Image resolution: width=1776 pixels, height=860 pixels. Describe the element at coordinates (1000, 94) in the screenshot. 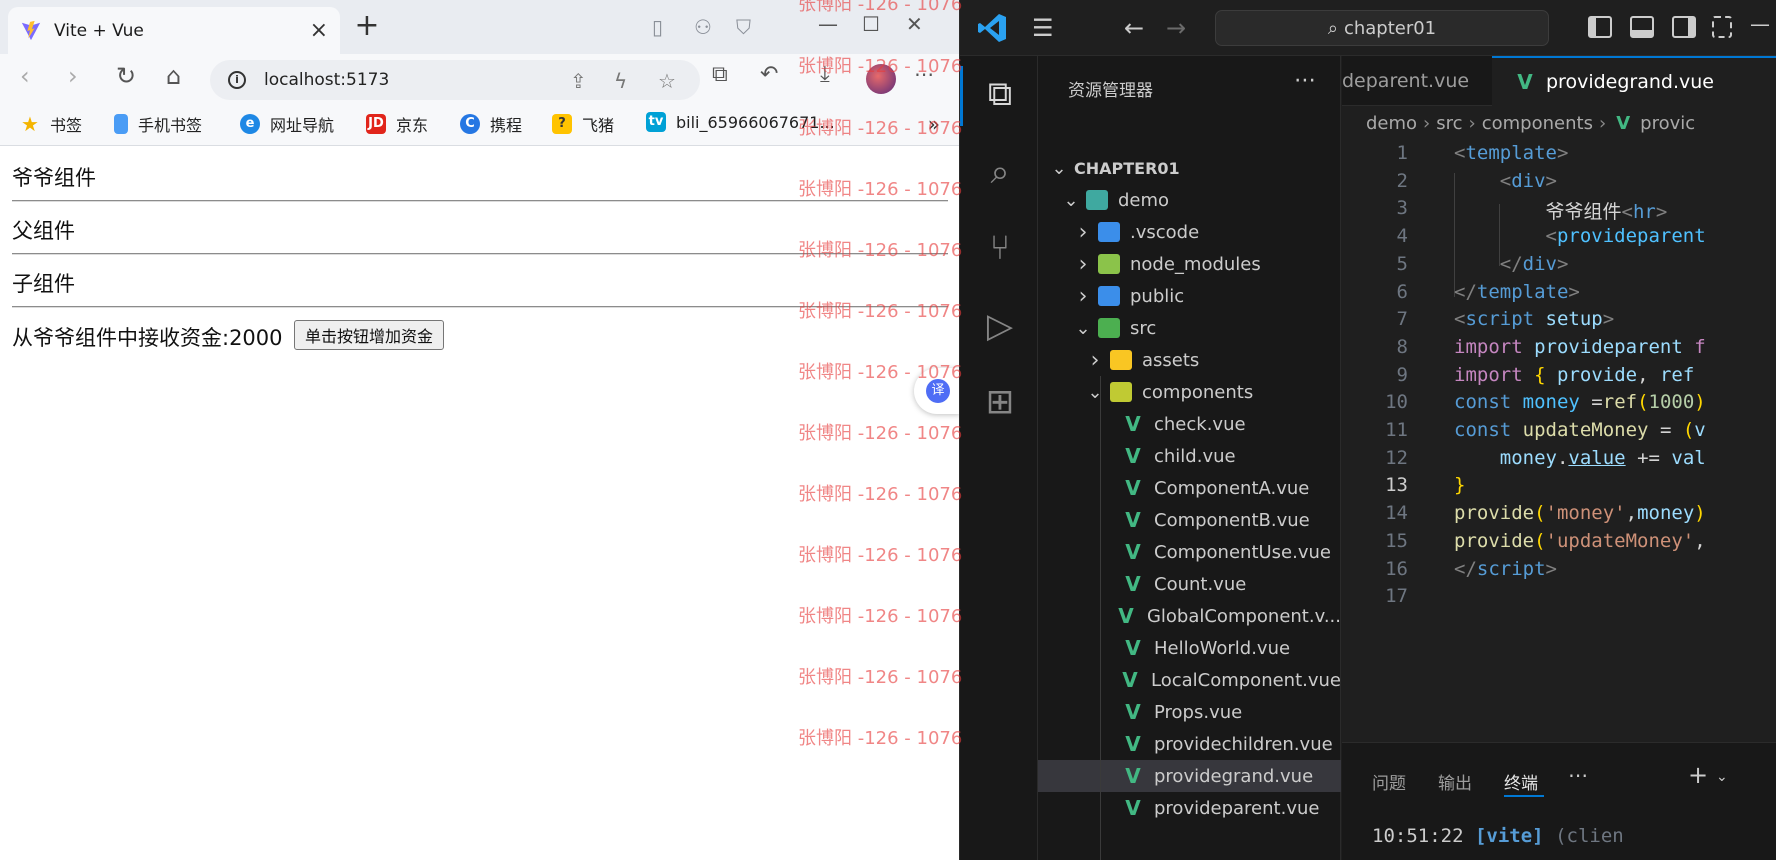

I see `explorer-icon: ⧉` at that location.